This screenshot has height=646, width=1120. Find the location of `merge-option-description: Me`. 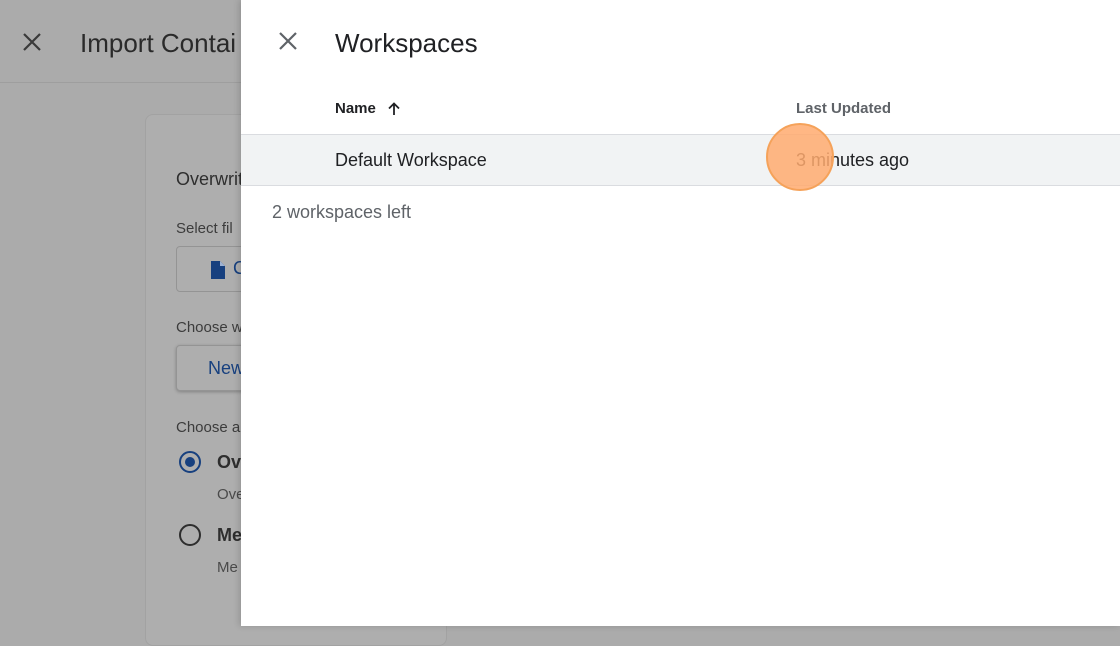

merge-option-description: Me is located at coordinates (227, 567).